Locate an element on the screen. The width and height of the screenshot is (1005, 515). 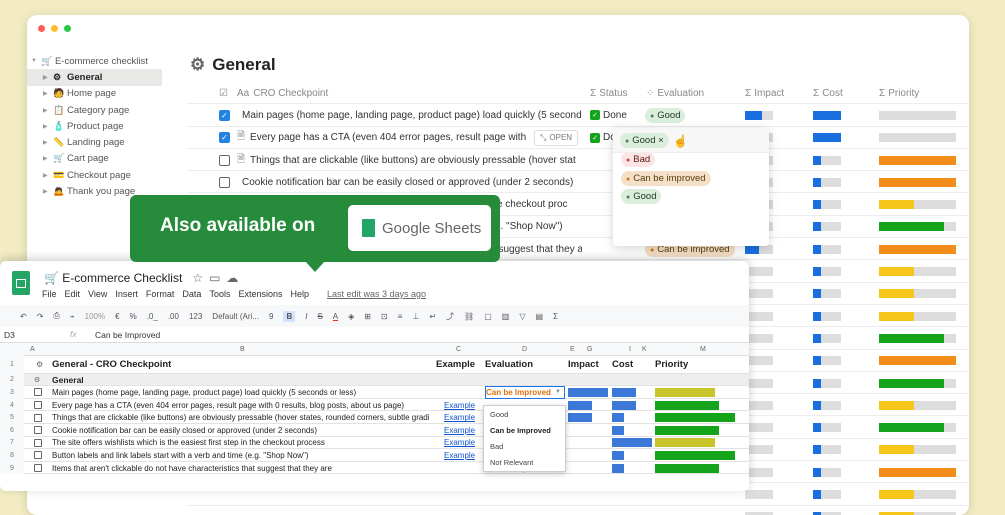
row-number: 9 is located at coordinates (12, 468).